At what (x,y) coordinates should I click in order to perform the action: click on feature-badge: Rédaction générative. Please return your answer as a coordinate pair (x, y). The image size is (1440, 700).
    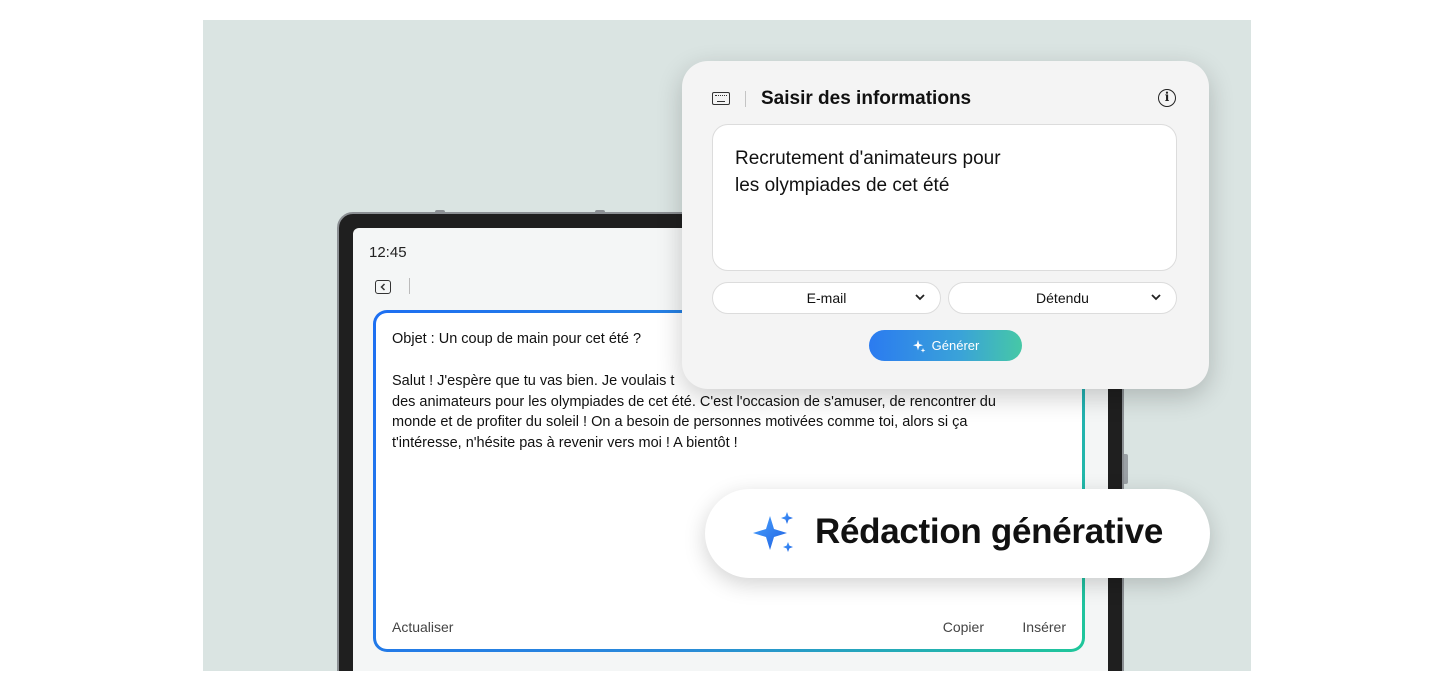
    Looking at the image, I should click on (957, 533).